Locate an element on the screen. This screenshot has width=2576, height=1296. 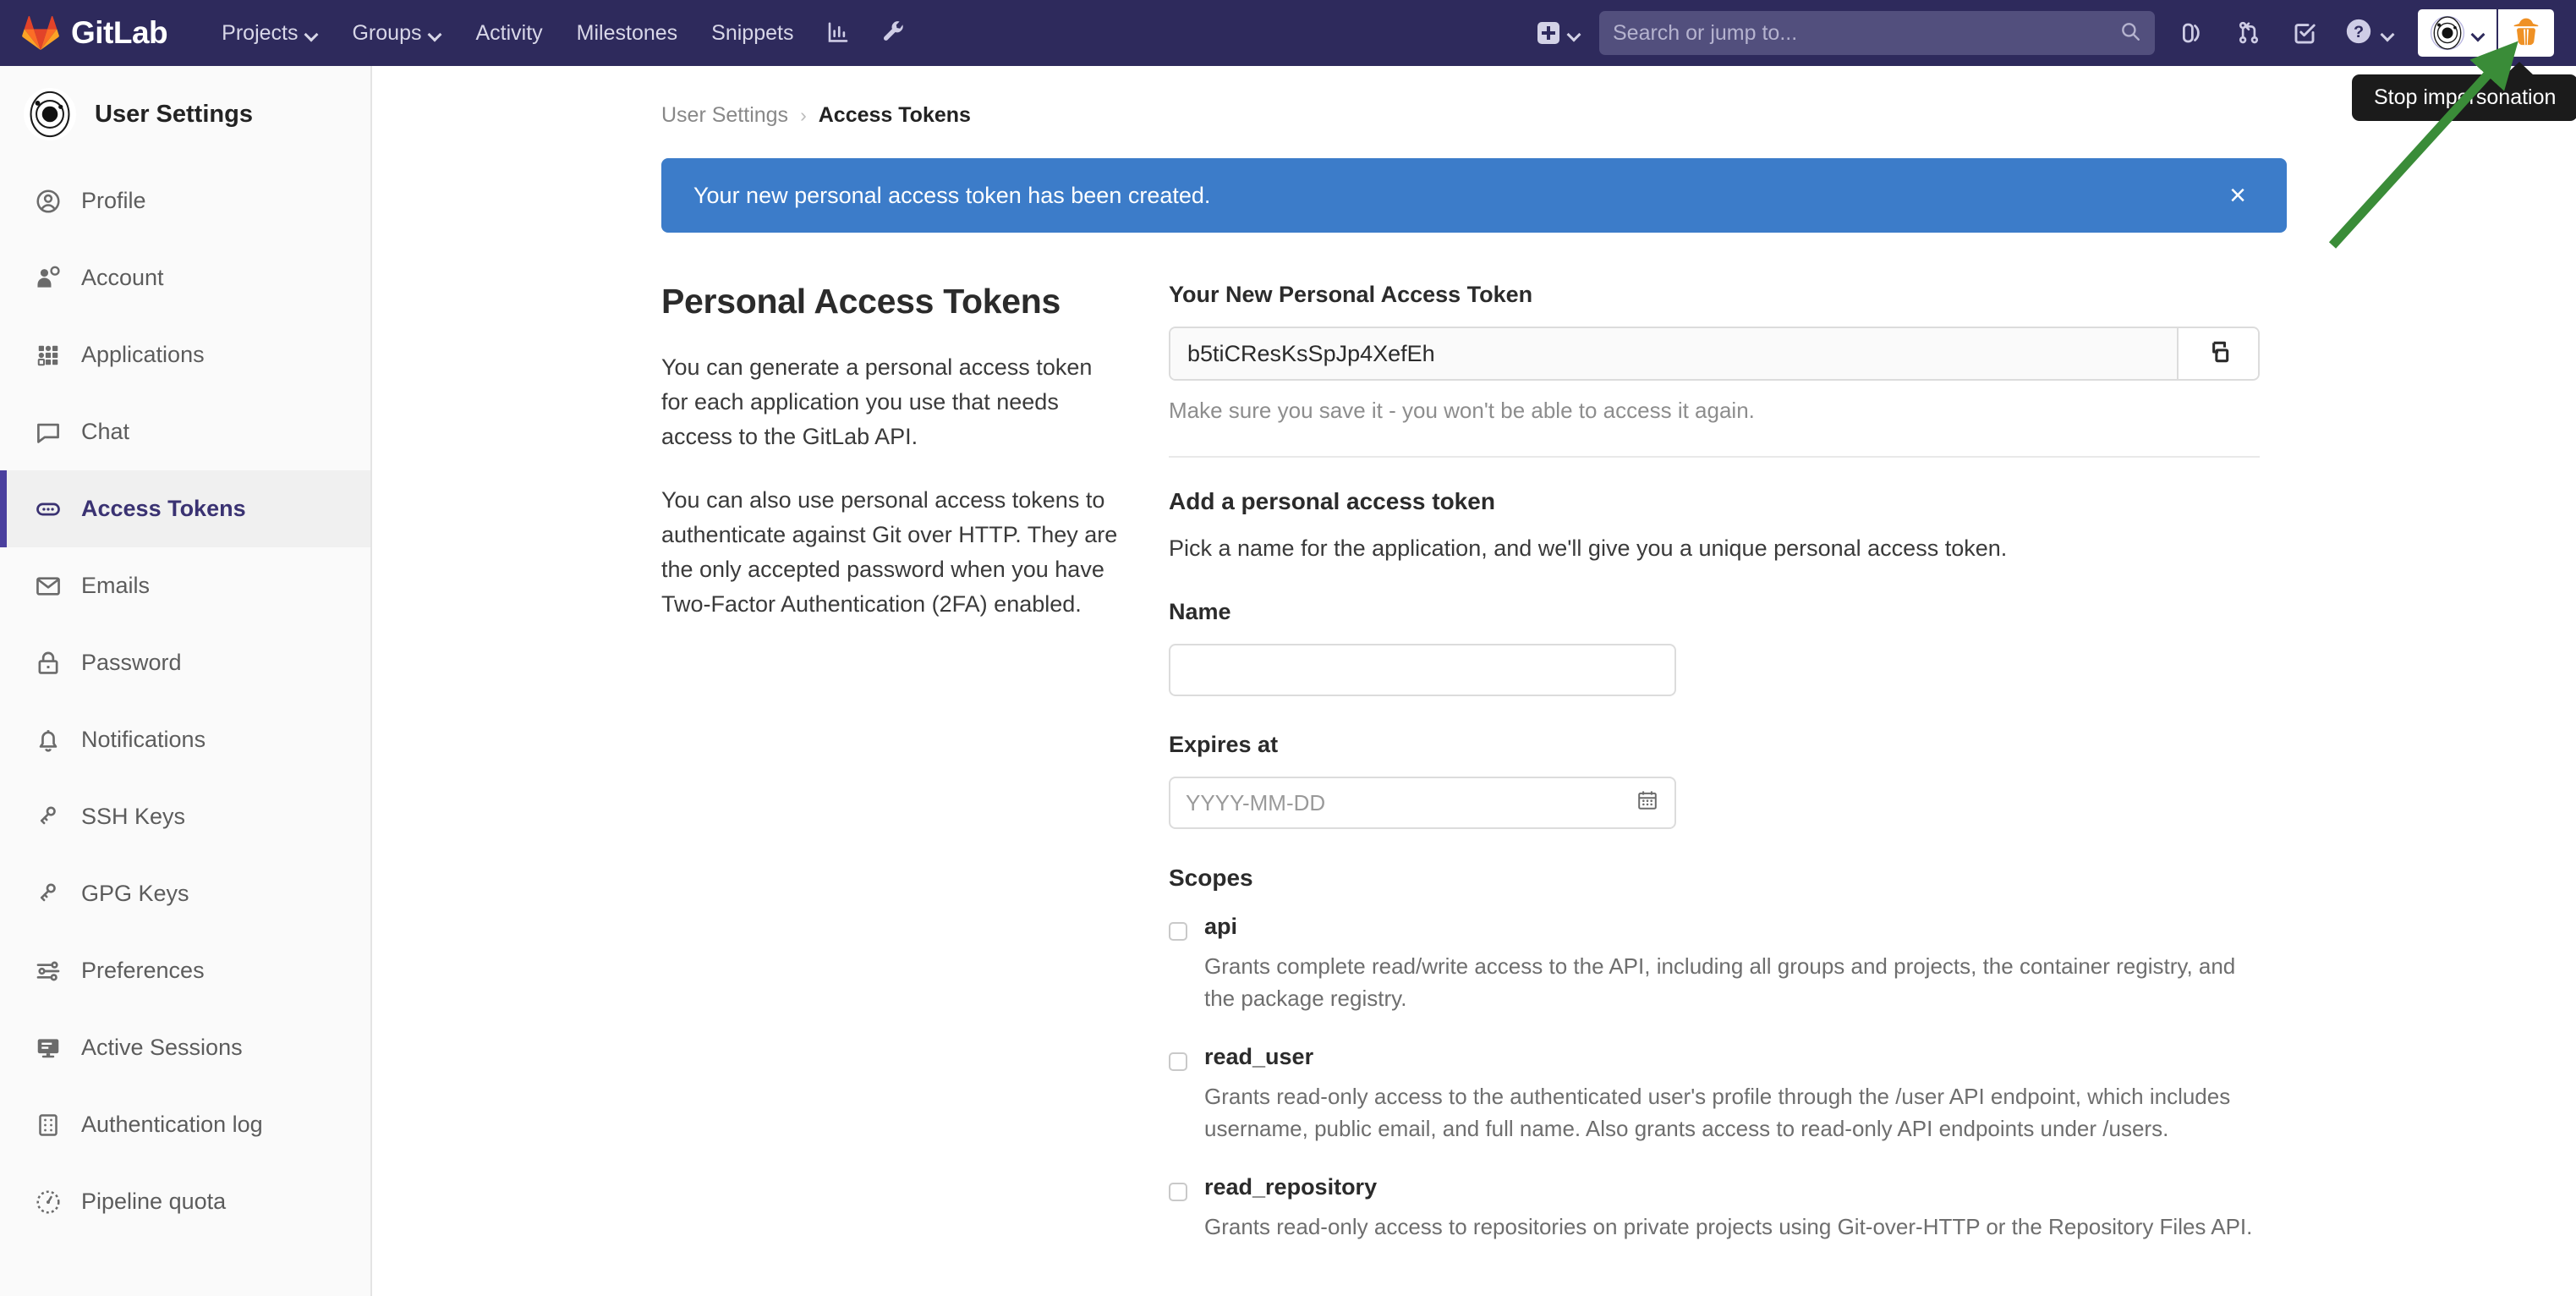
breadcrumb-parent: User Settings is located at coordinates (724, 115).